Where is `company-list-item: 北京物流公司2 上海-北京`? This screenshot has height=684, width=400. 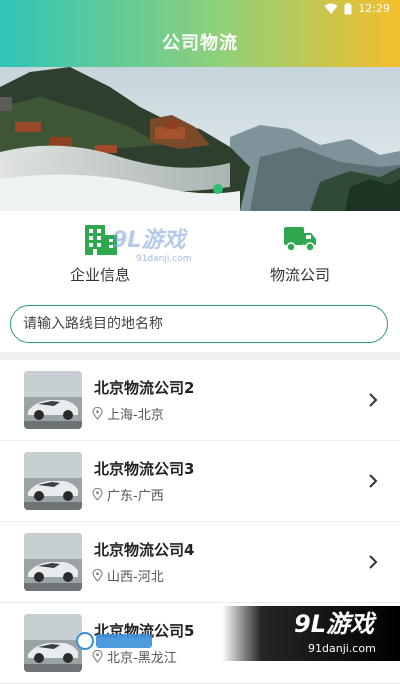
company-list-item: 北京物流公司2 上海-北京 is located at coordinates (200, 400).